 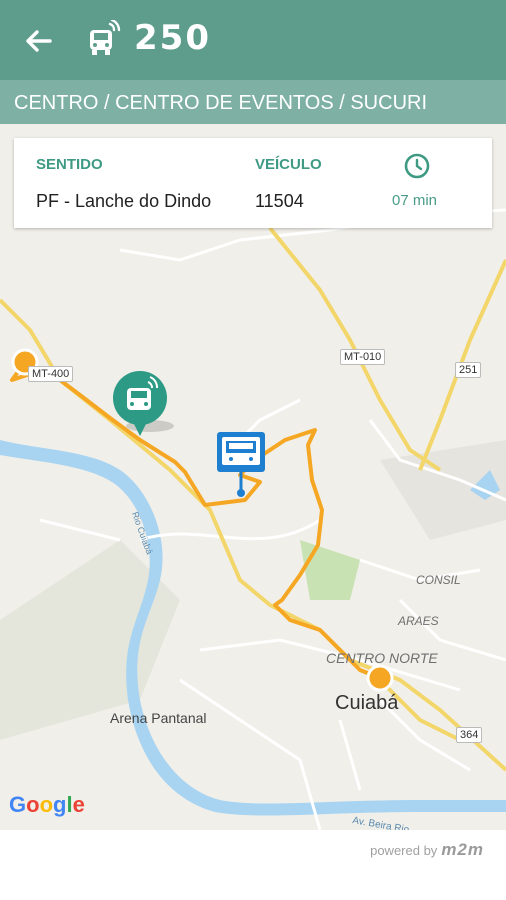 I want to click on powered-by-text: powered by, so click(x=404, y=850).